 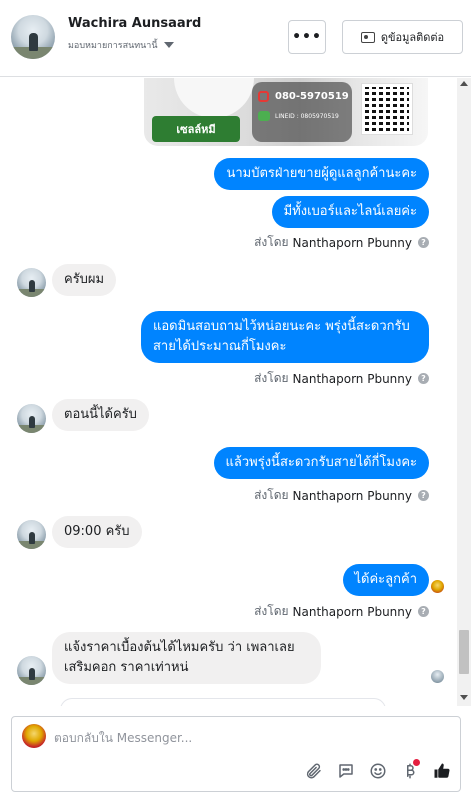 I want to click on contact-avatar, so click(x=33, y=37).